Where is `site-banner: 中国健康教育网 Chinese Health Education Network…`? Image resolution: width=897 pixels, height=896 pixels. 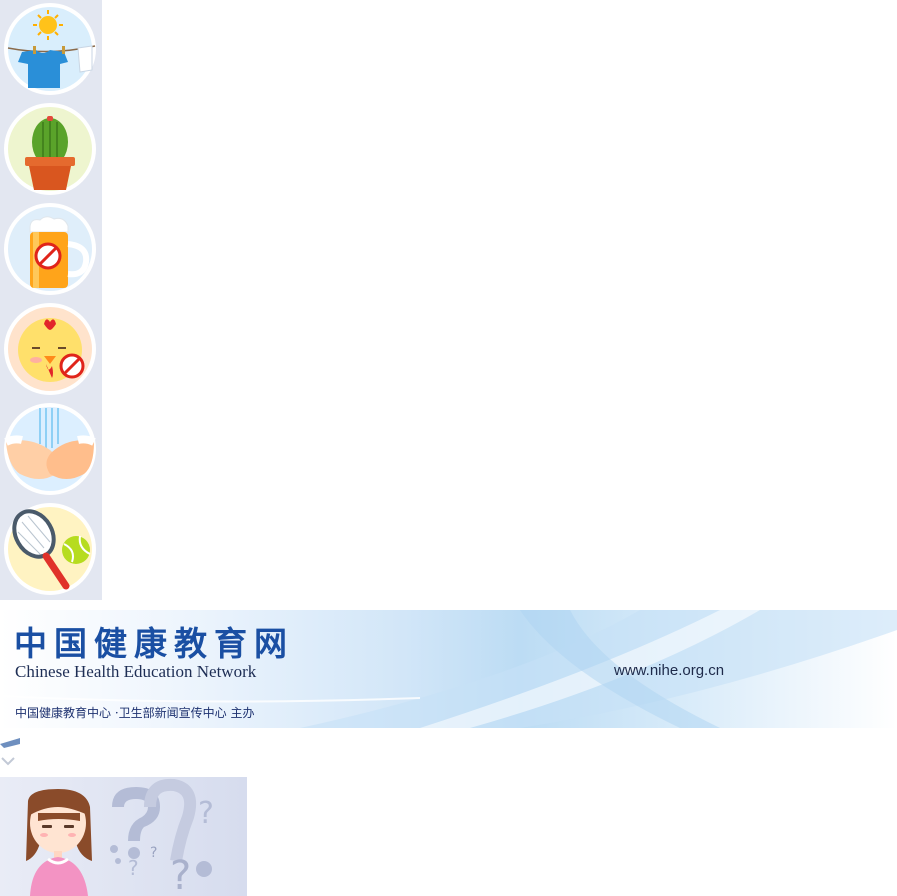 site-banner: 中国健康教育网 Chinese Health Education Network… is located at coordinates (448, 669).